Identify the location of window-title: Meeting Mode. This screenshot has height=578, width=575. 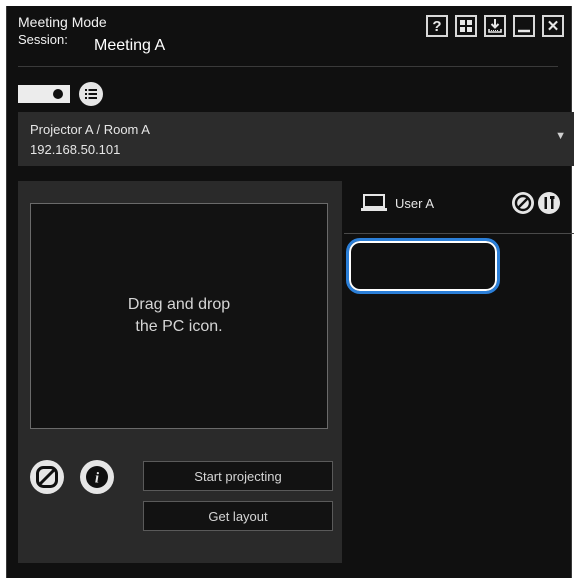
(62, 22).